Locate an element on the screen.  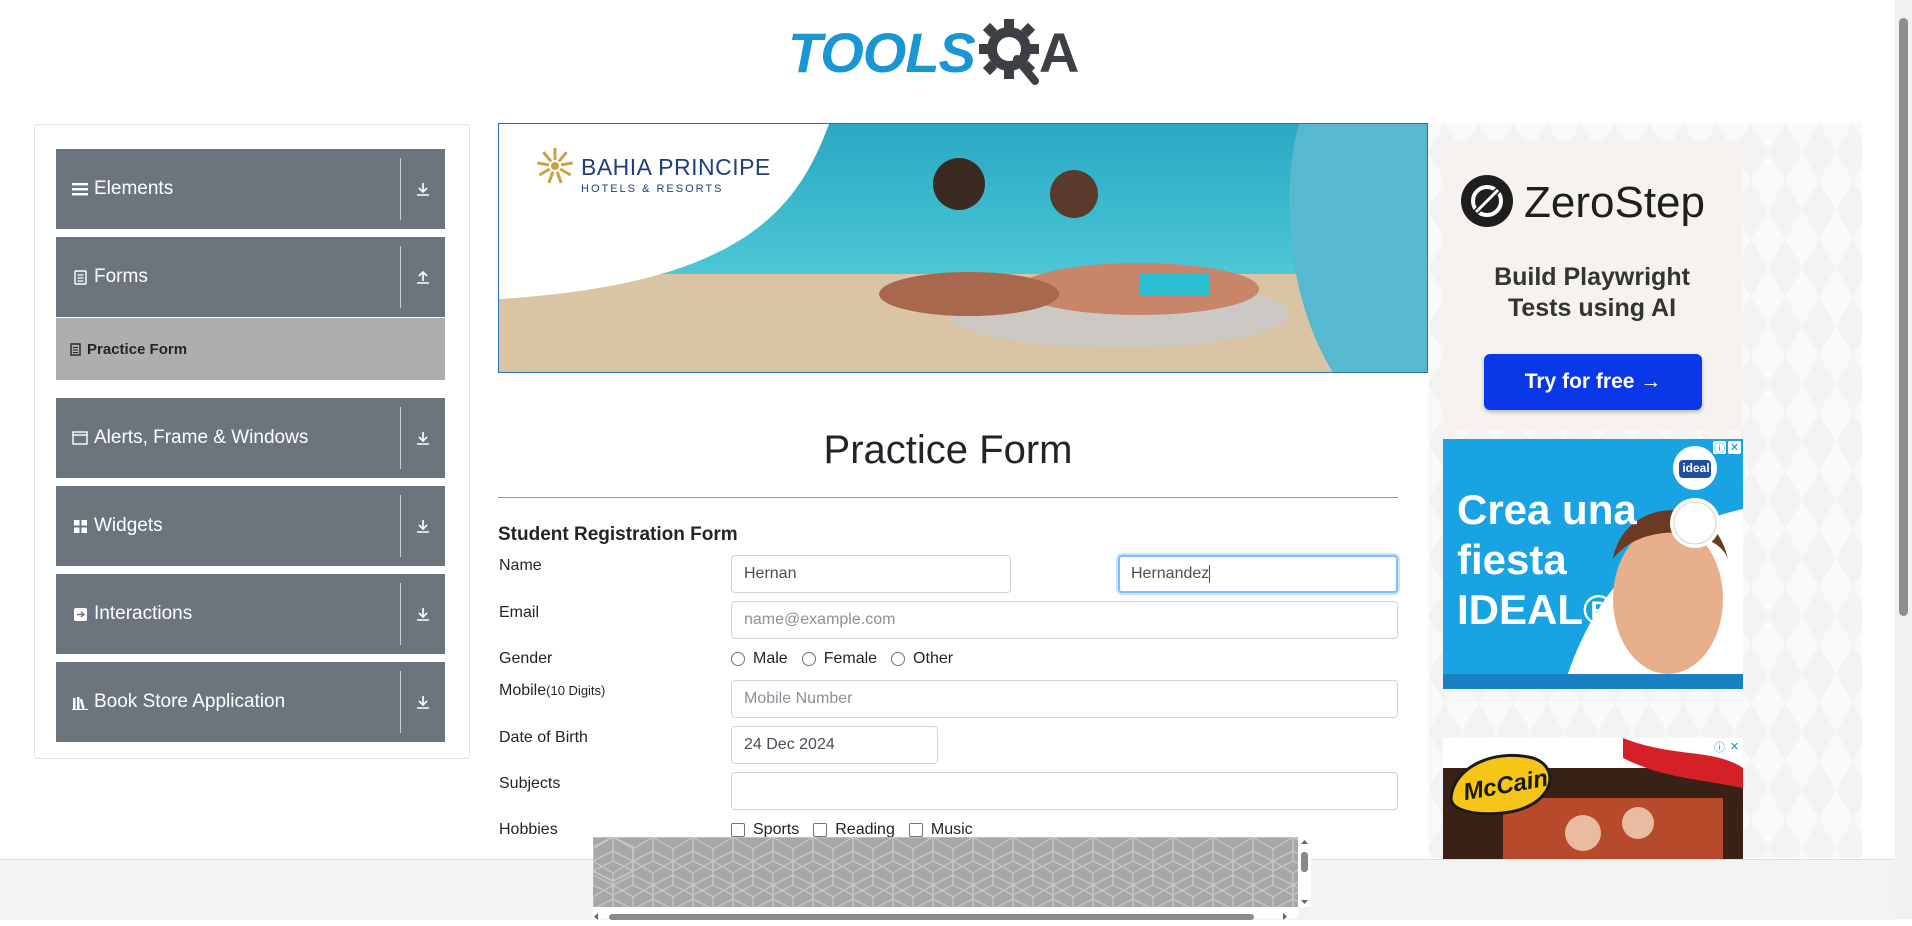
dob-input: 24 Dec 2024 is located at coordinates (834, 745).